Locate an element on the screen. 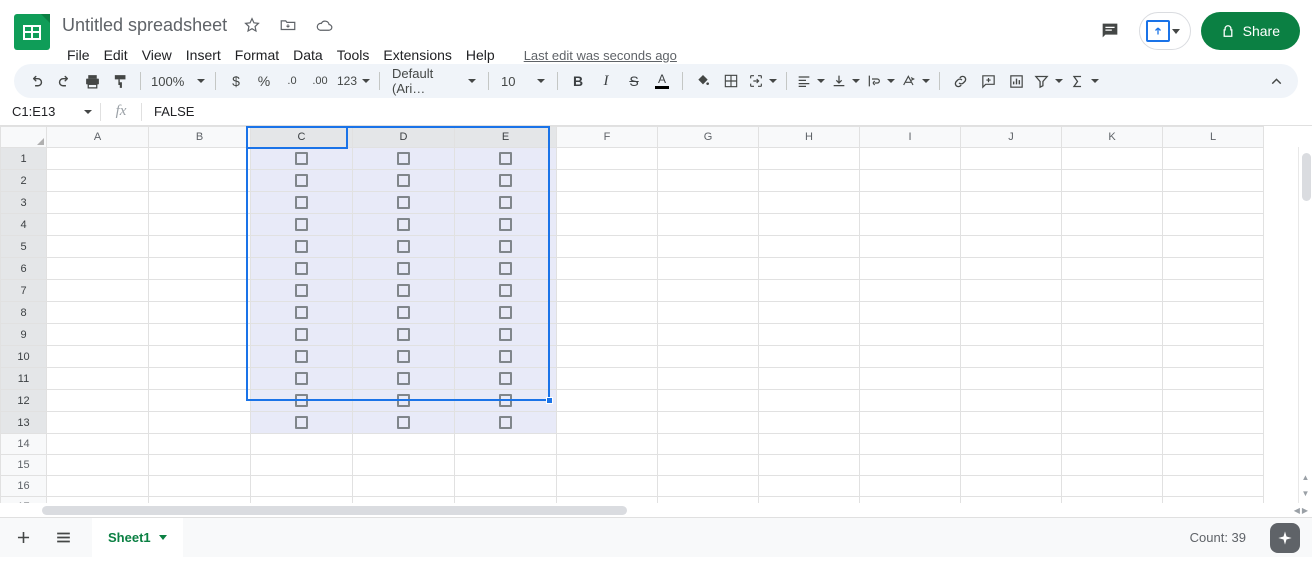  cell-G5 is located at coordinates (708, 246).